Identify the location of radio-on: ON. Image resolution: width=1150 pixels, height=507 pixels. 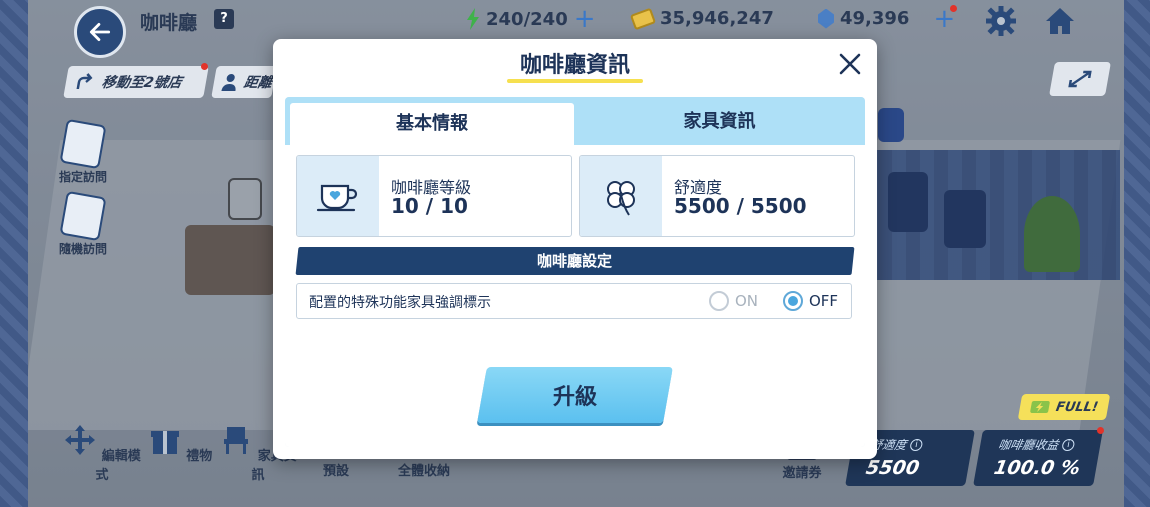
(733, 301).